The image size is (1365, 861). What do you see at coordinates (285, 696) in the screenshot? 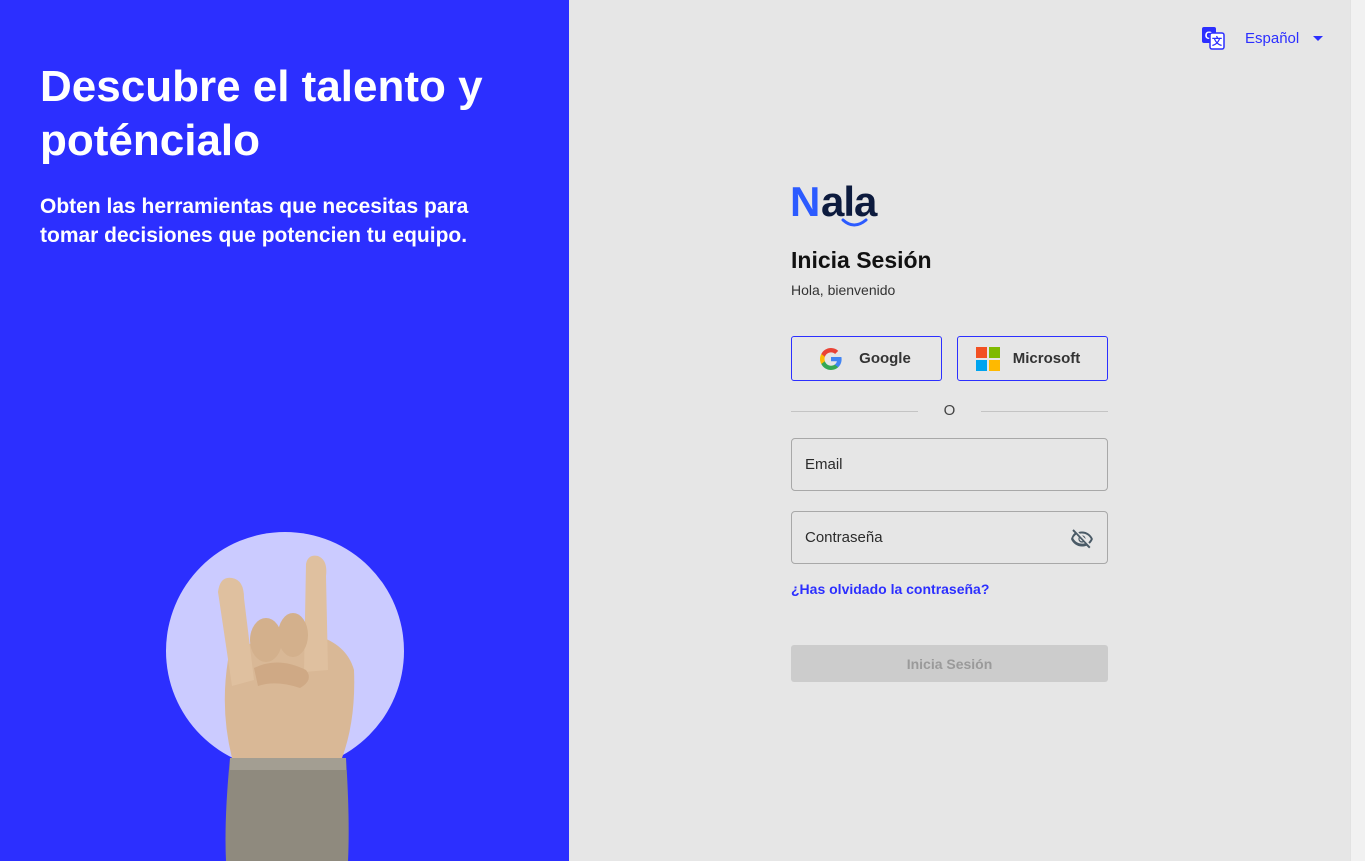
I see `rock-hand-illustration` at bounding box center [285, 696].